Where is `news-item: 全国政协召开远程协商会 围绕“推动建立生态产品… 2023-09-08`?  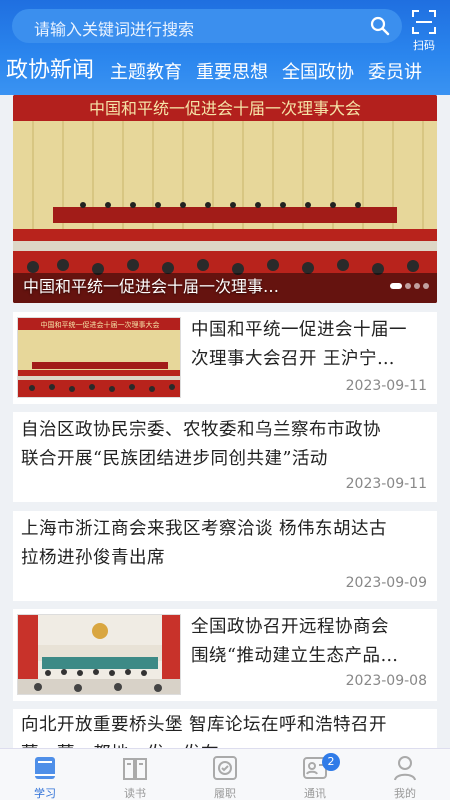 news-item: 全国政协召开远程协商会 围绕“推动建立生态产品… 2023-09-08 is located at coordinates (225, 655).